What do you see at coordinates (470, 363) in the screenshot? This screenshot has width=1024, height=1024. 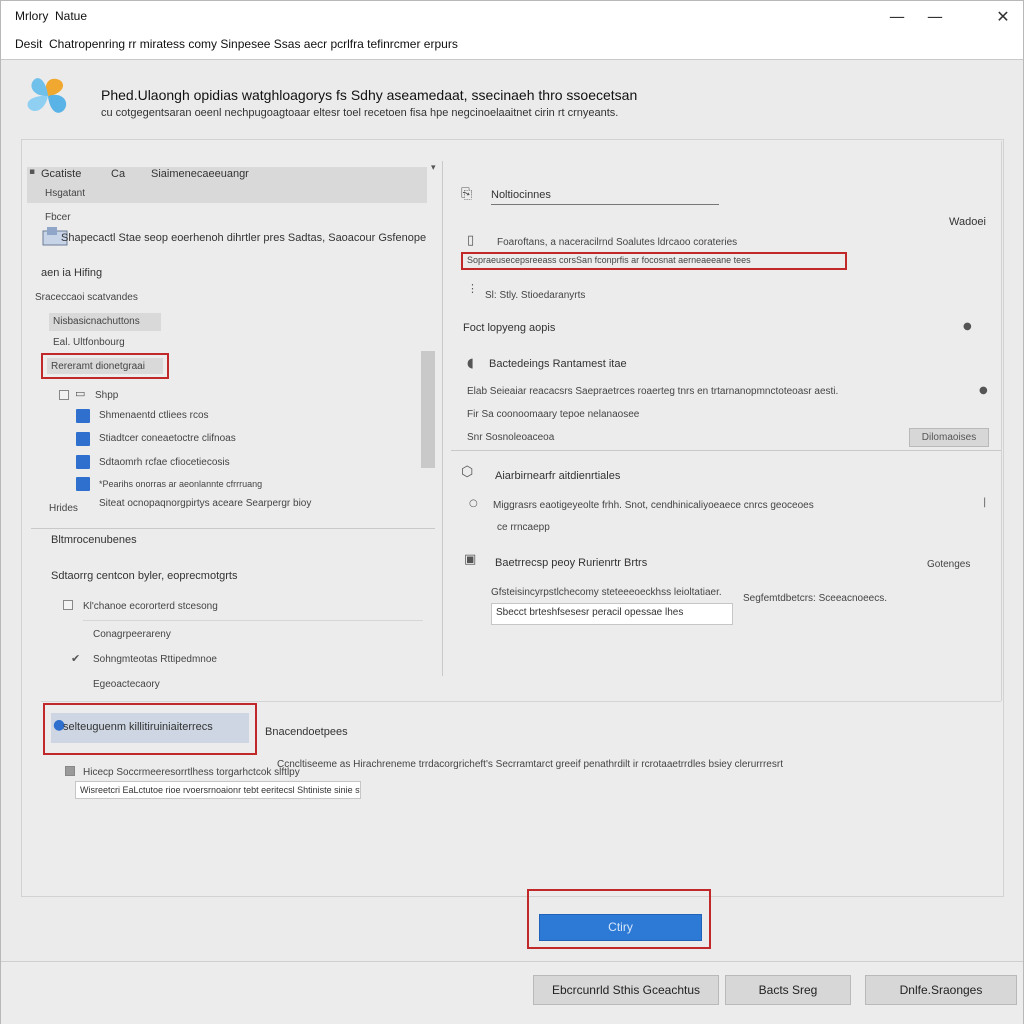 I see `shield-icon: ◖` at bounding box center [470, 363].